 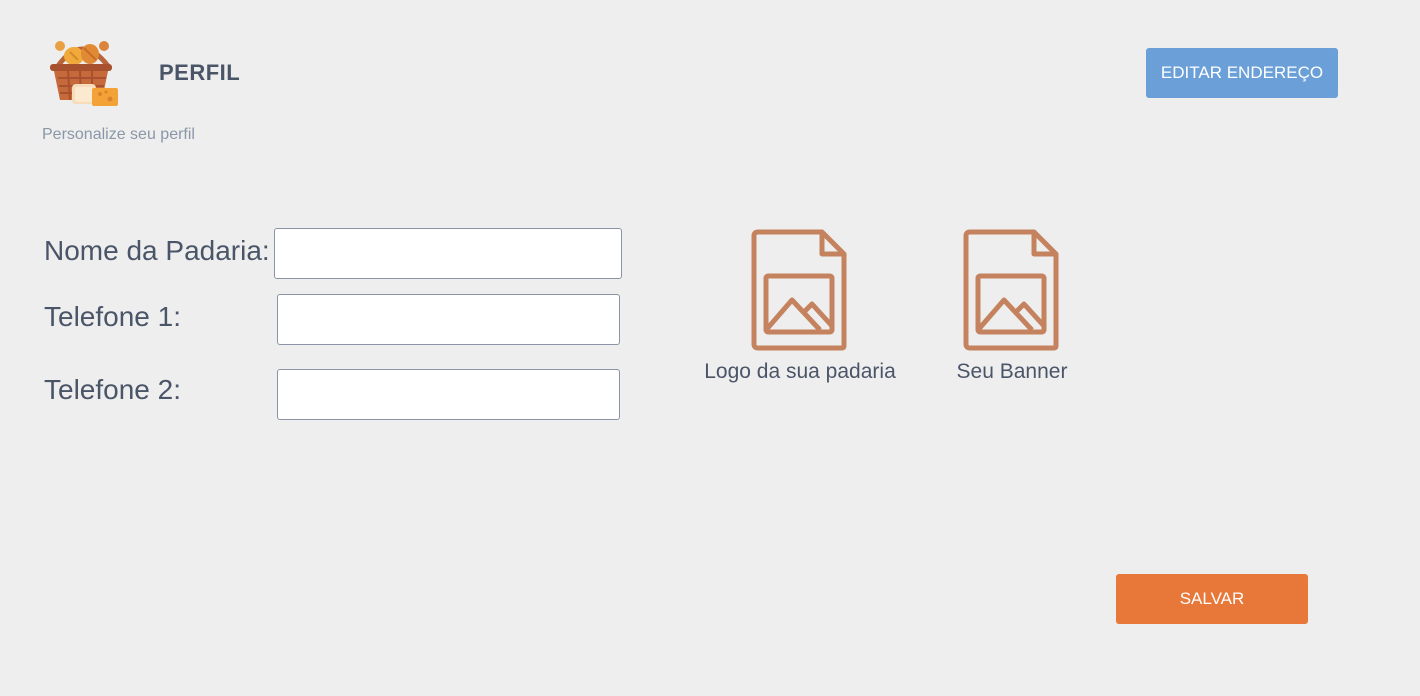 What do you see at coordinates (800, 371) in the screenshot?
I see `logo-upload-label: Logo da sua padaria` at bounding box center [800, 371].